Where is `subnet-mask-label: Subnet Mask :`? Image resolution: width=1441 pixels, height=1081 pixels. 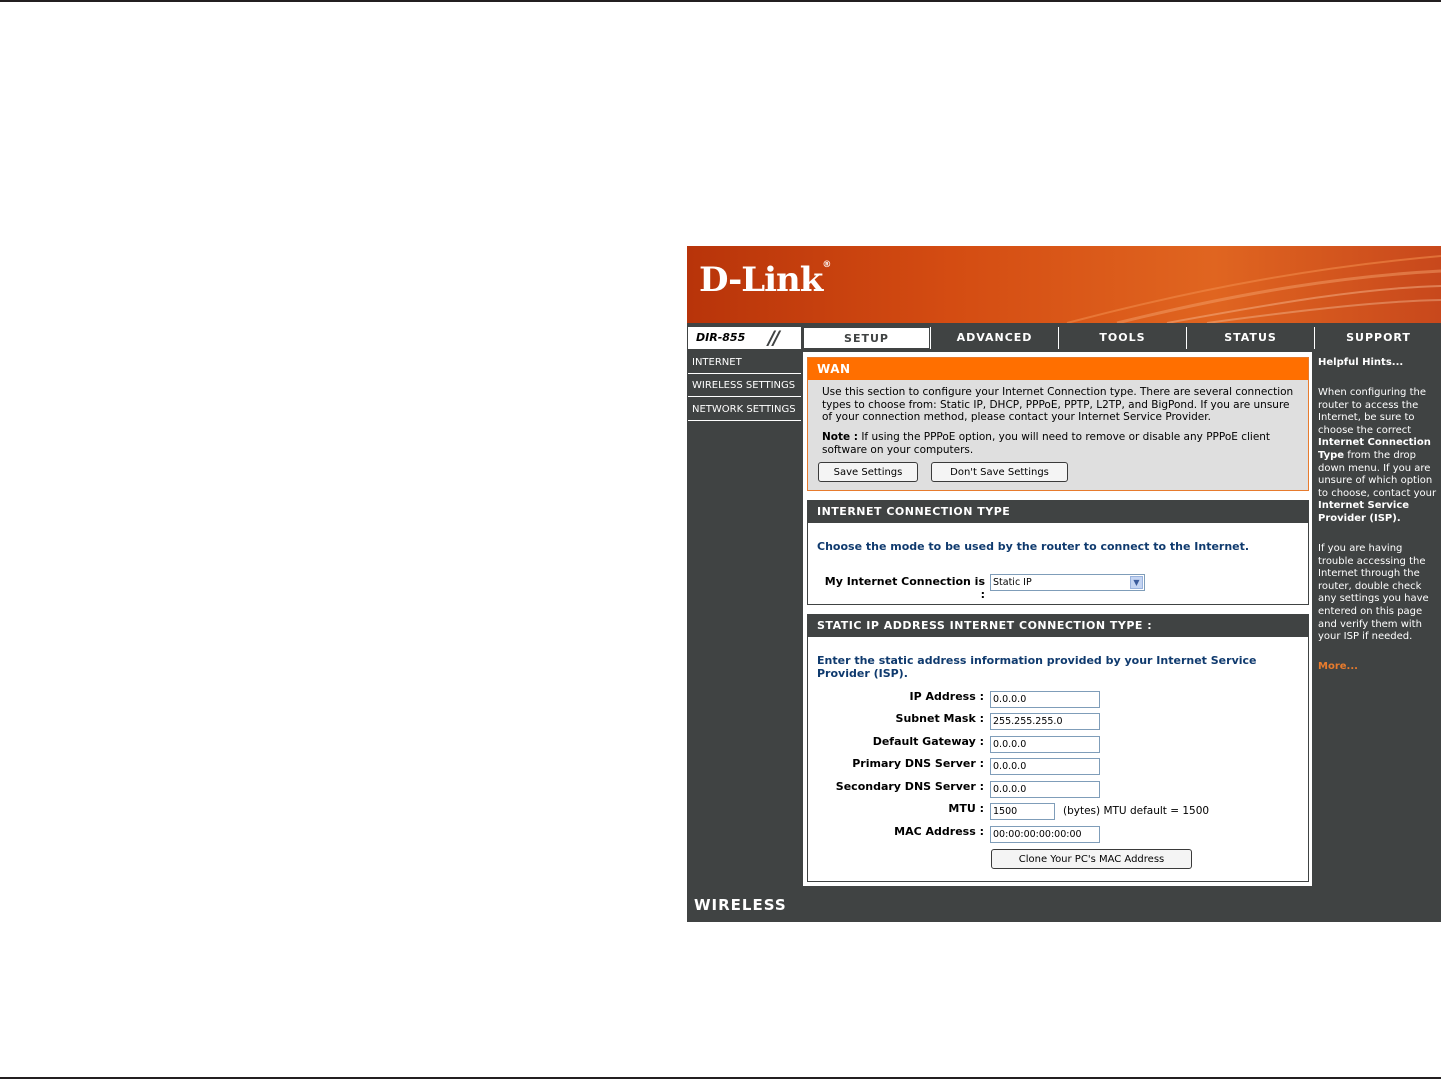
subnet-mask-label: Subnet Mask : is located at coordinates (939, 718).